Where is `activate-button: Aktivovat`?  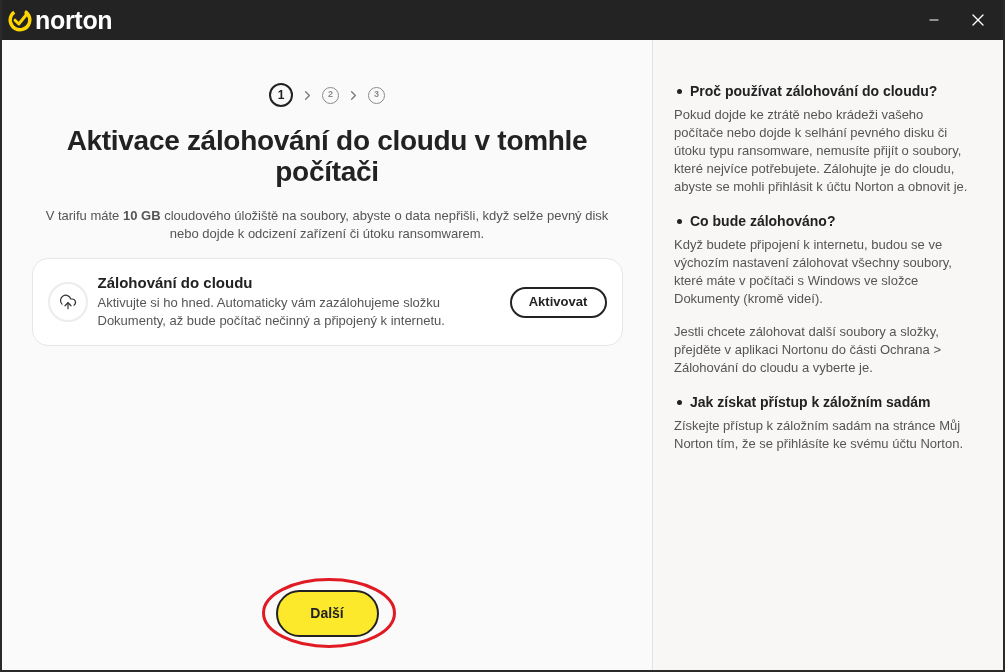
activate-button: Aktivovat is located at coordinates (558, 302).